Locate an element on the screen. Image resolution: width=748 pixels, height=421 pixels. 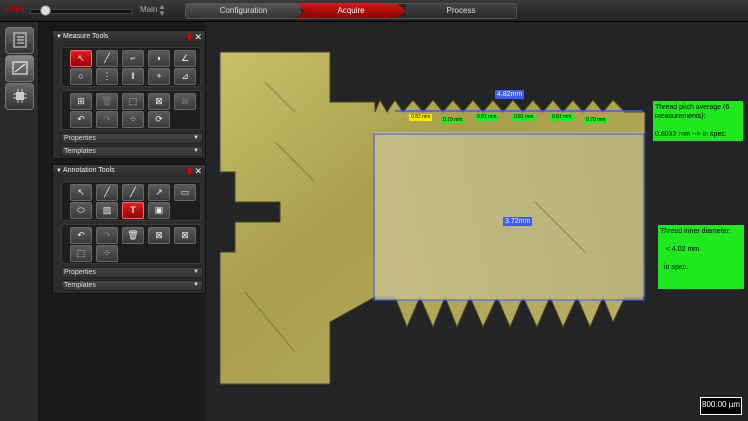
annotation-properties-label: Properties is located at coordinates (80, 272).